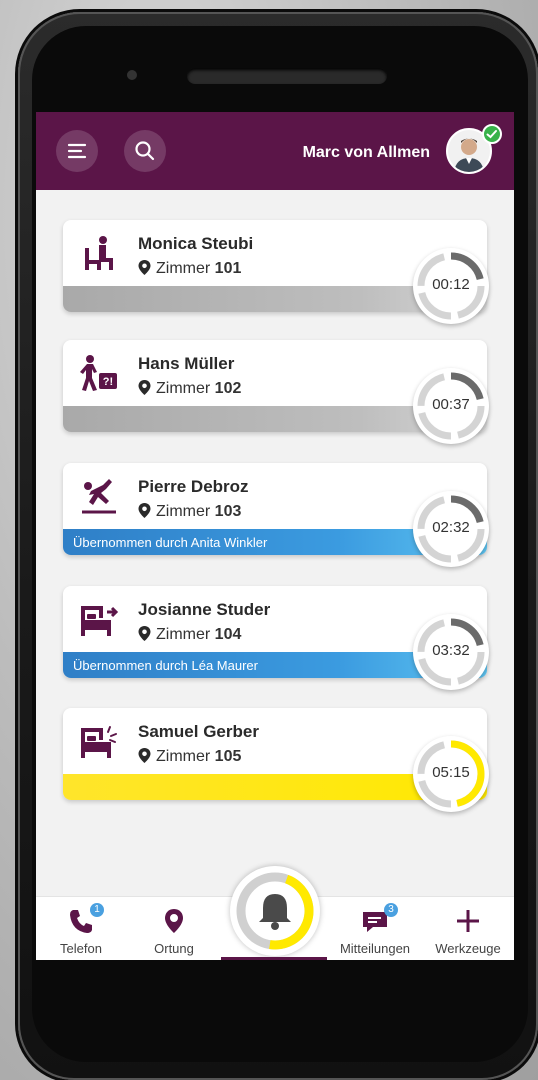 This screenshot has height=1080, width=538. I want to click on walking-person-icon: ?!, so click(98, 373).